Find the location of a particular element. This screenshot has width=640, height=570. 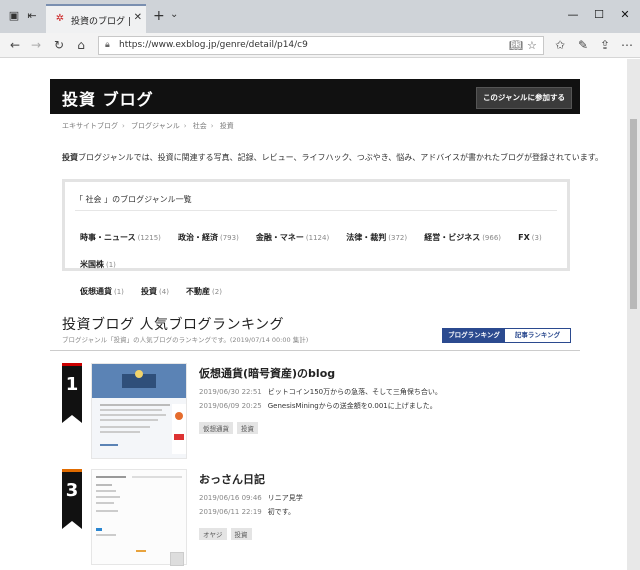

set-aside-tabs-icon: ⇤ is located at coordinates (32, 16).